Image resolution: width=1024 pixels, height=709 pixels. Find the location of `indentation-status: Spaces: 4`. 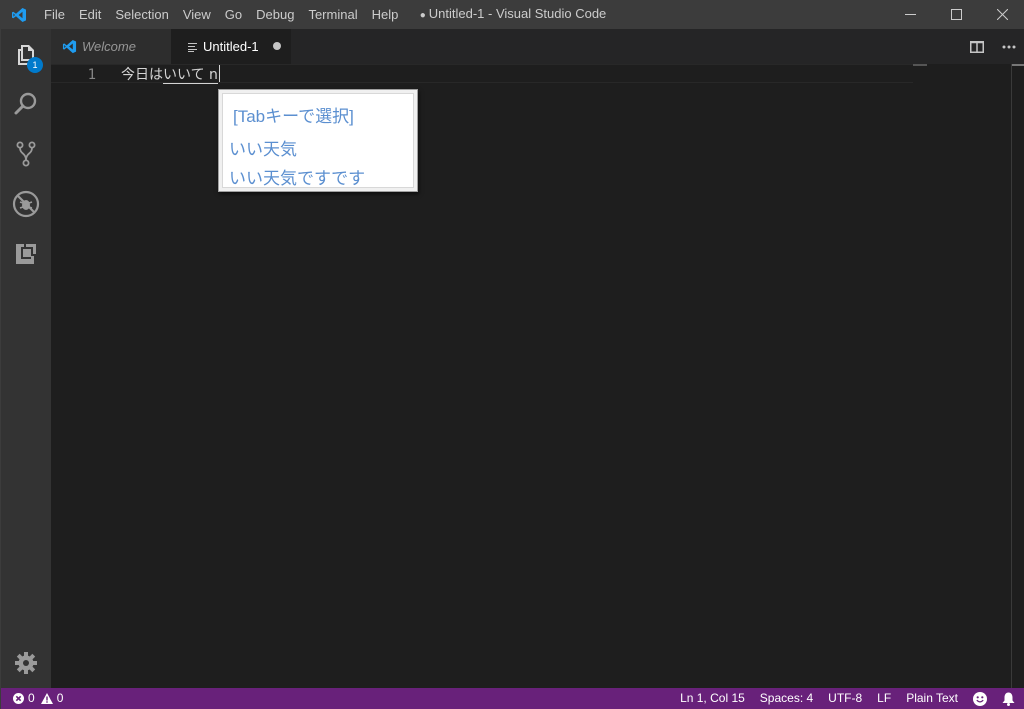

indentation-status: Spaces: 4 is located at coordinates (786, 698).